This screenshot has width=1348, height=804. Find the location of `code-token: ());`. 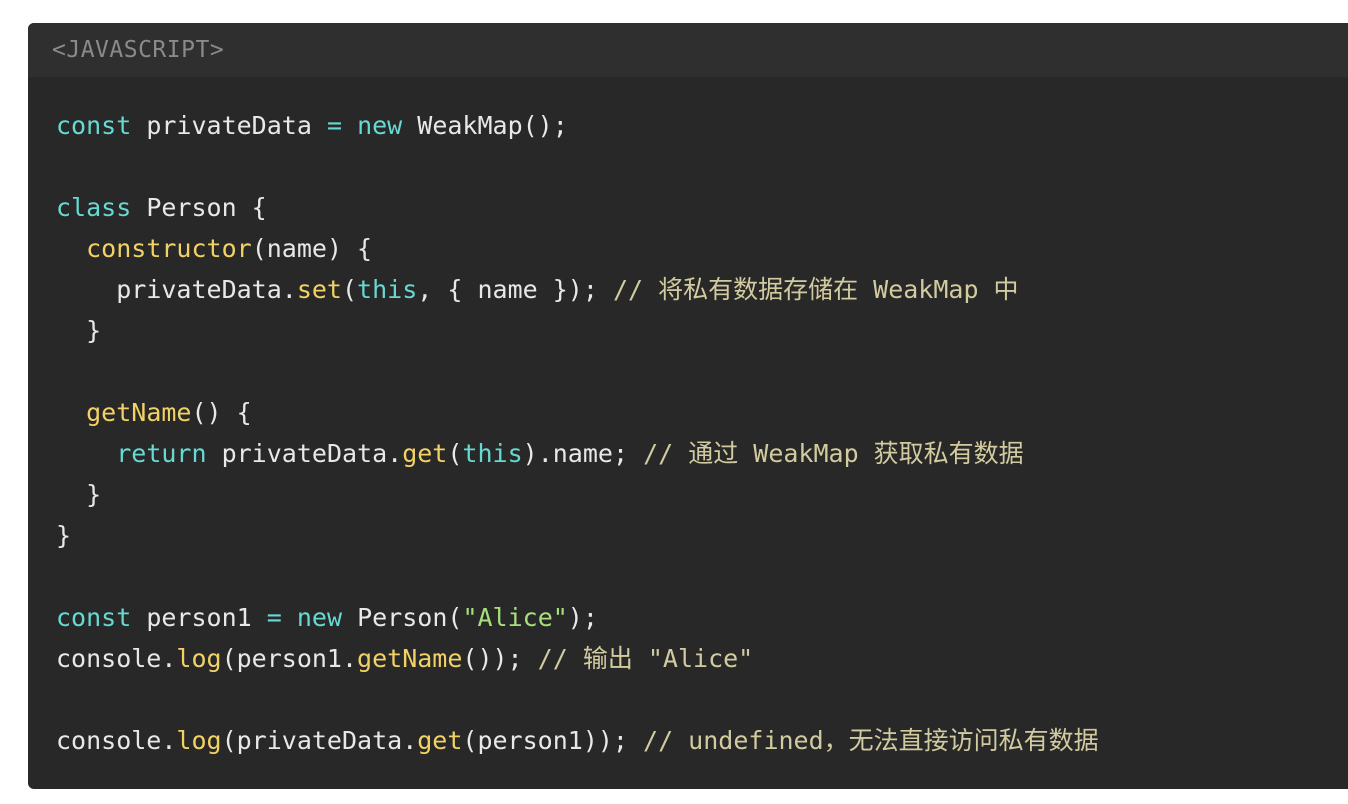

code-token: ()); is located at coordinates (500, 658).